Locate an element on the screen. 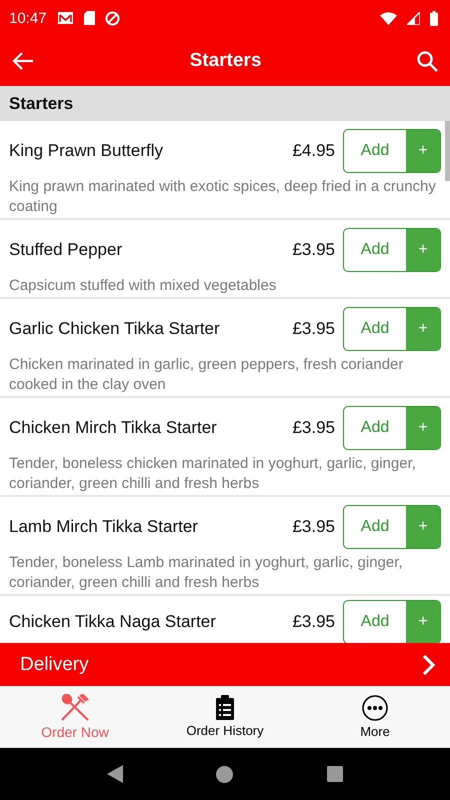 This screenshot has height=800, width=450. blocked-icon is located at coordinates (112, 18).